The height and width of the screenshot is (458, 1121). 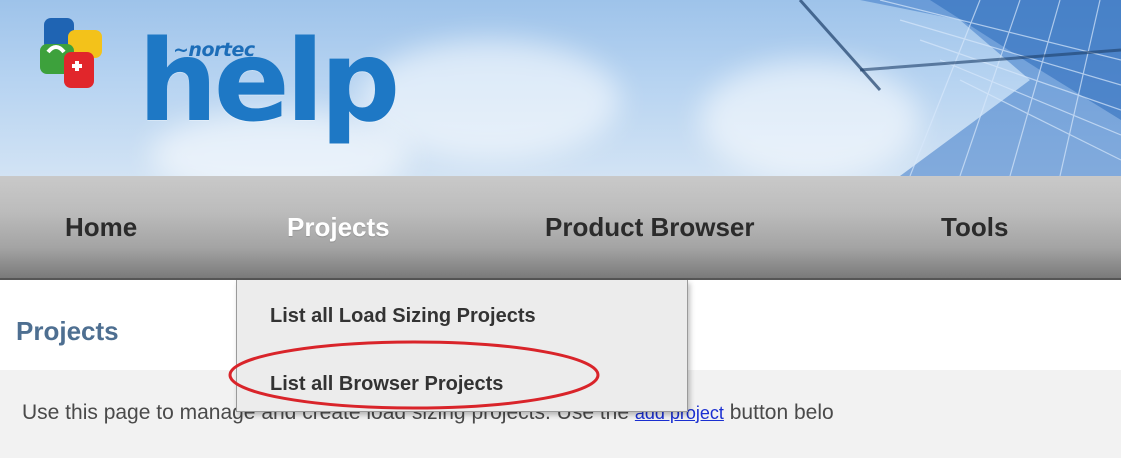 What do you see at coordinates (269, 82) in the screenshot?
I see `brand-big-text: help` at bounding box center [269, 82].